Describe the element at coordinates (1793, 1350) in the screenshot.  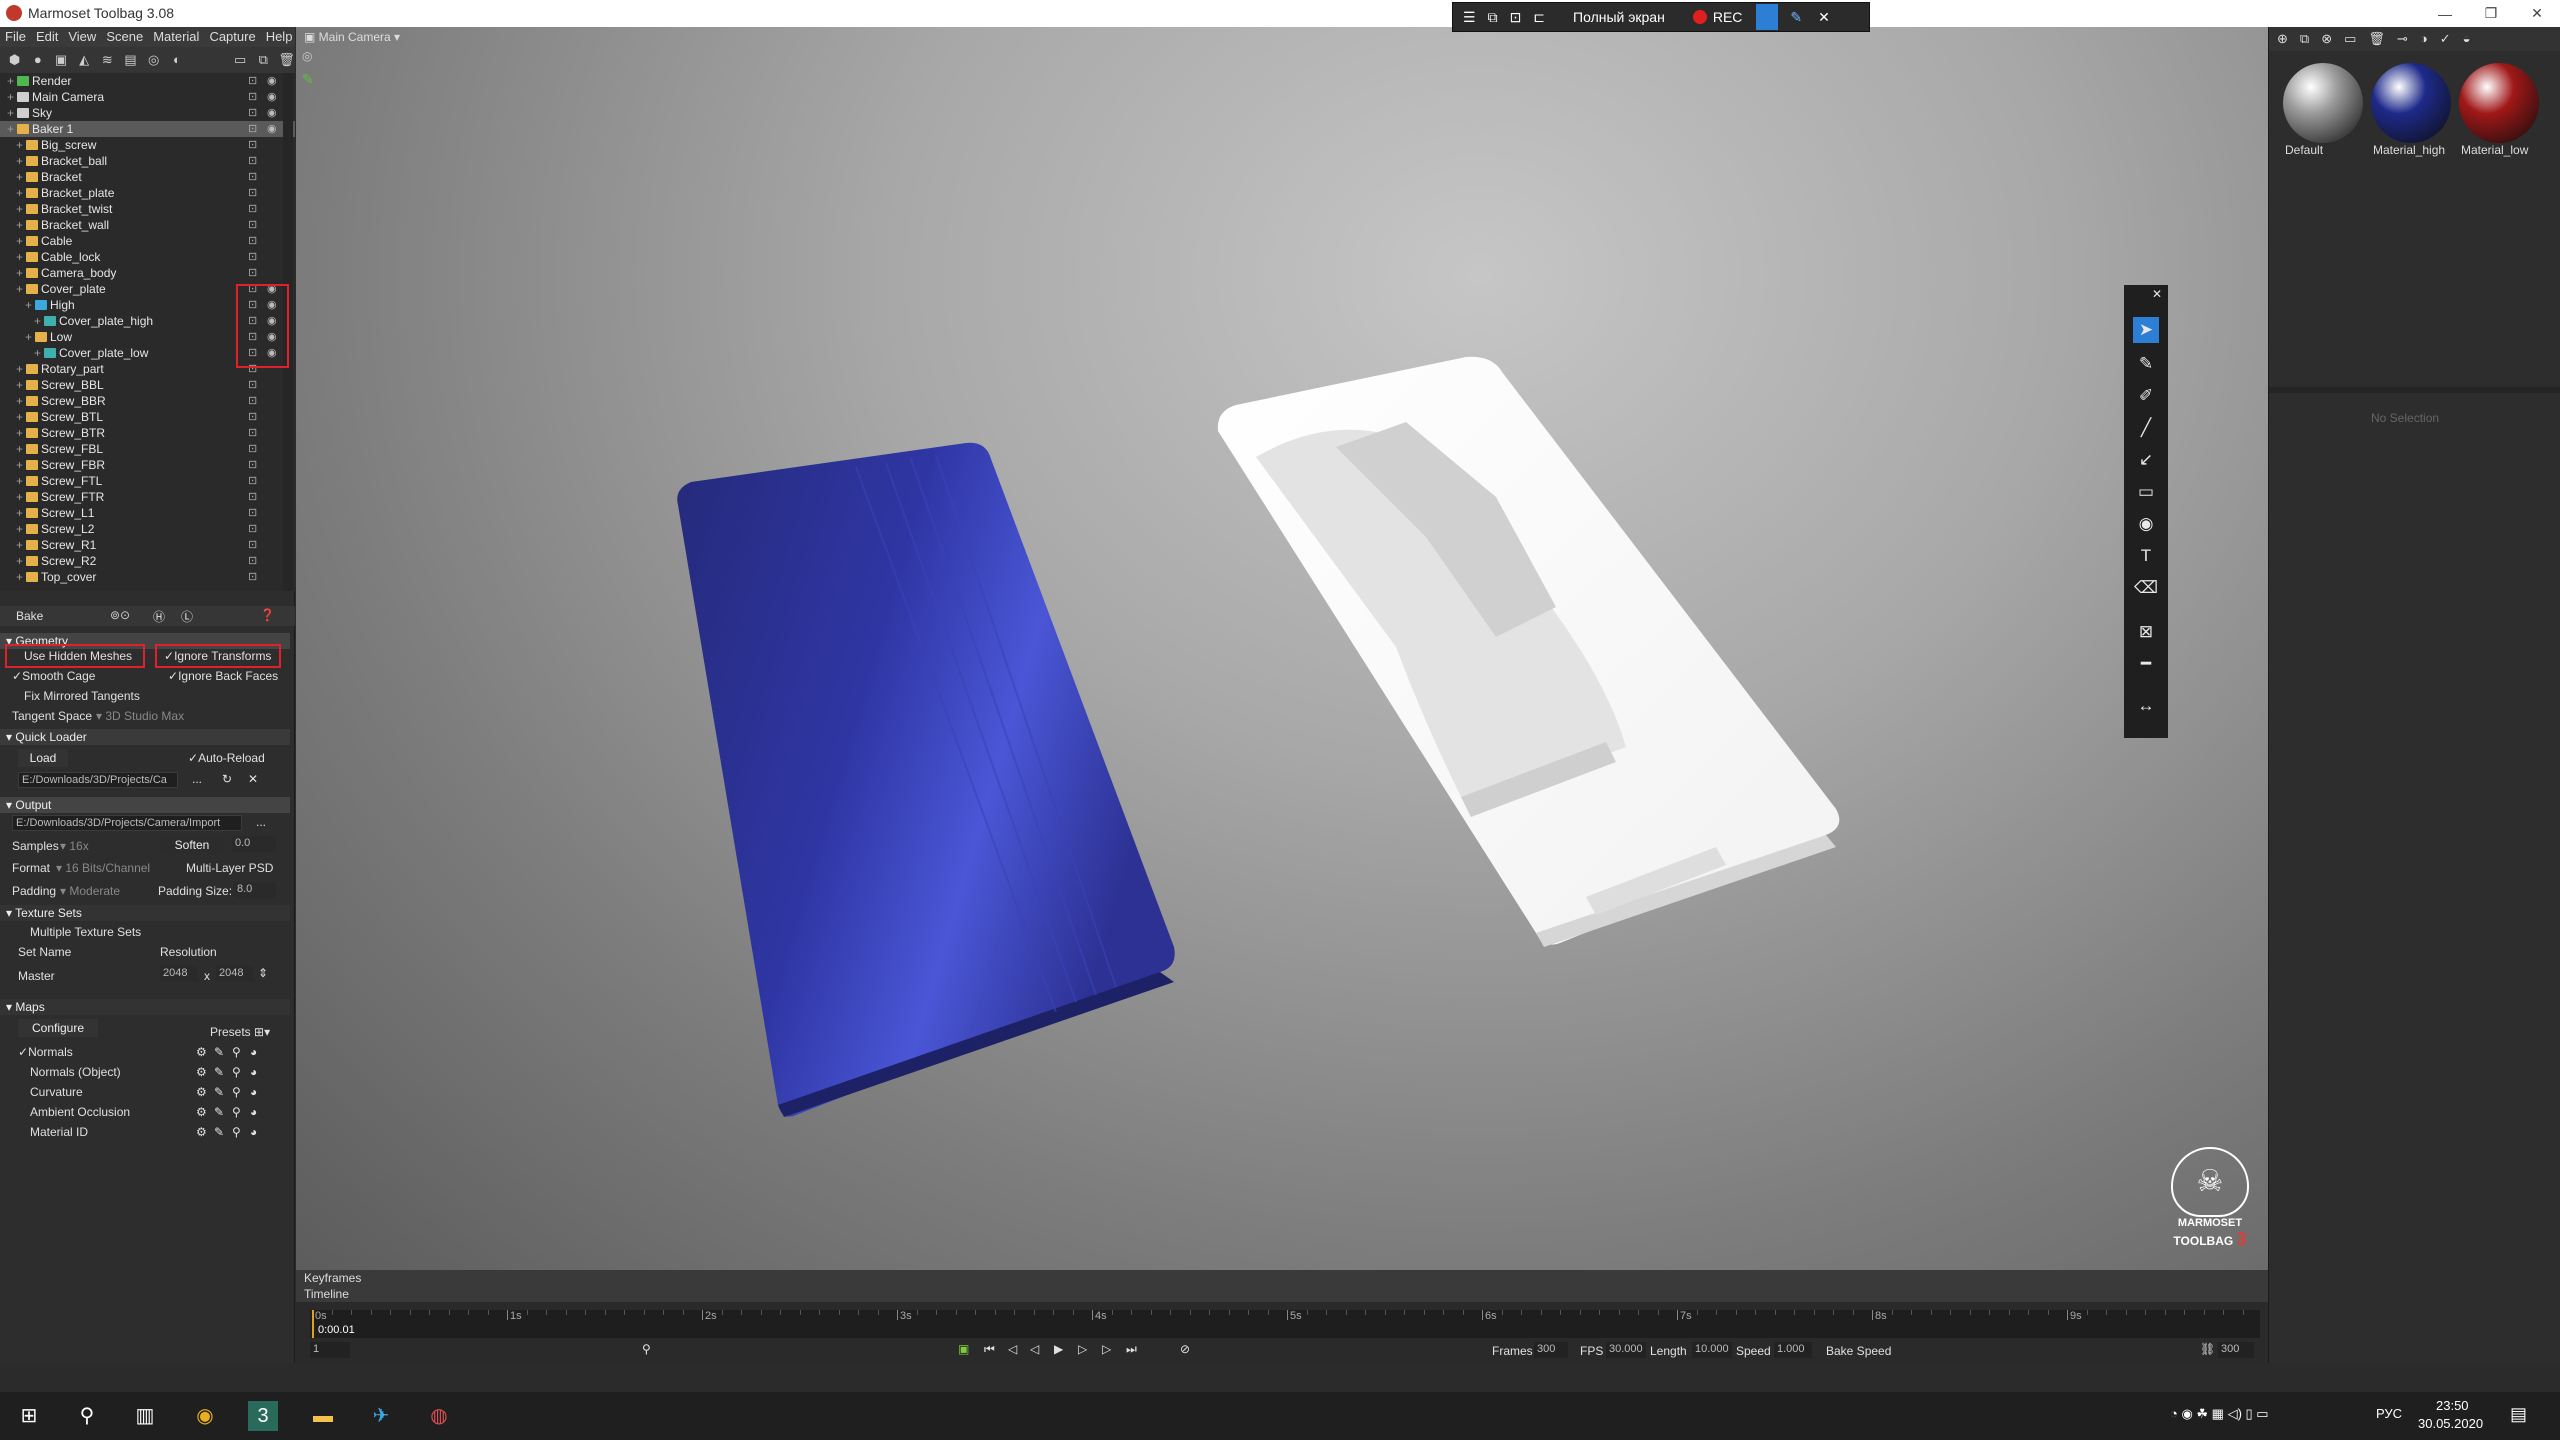
I see `speed-field: 1.000` at that location.